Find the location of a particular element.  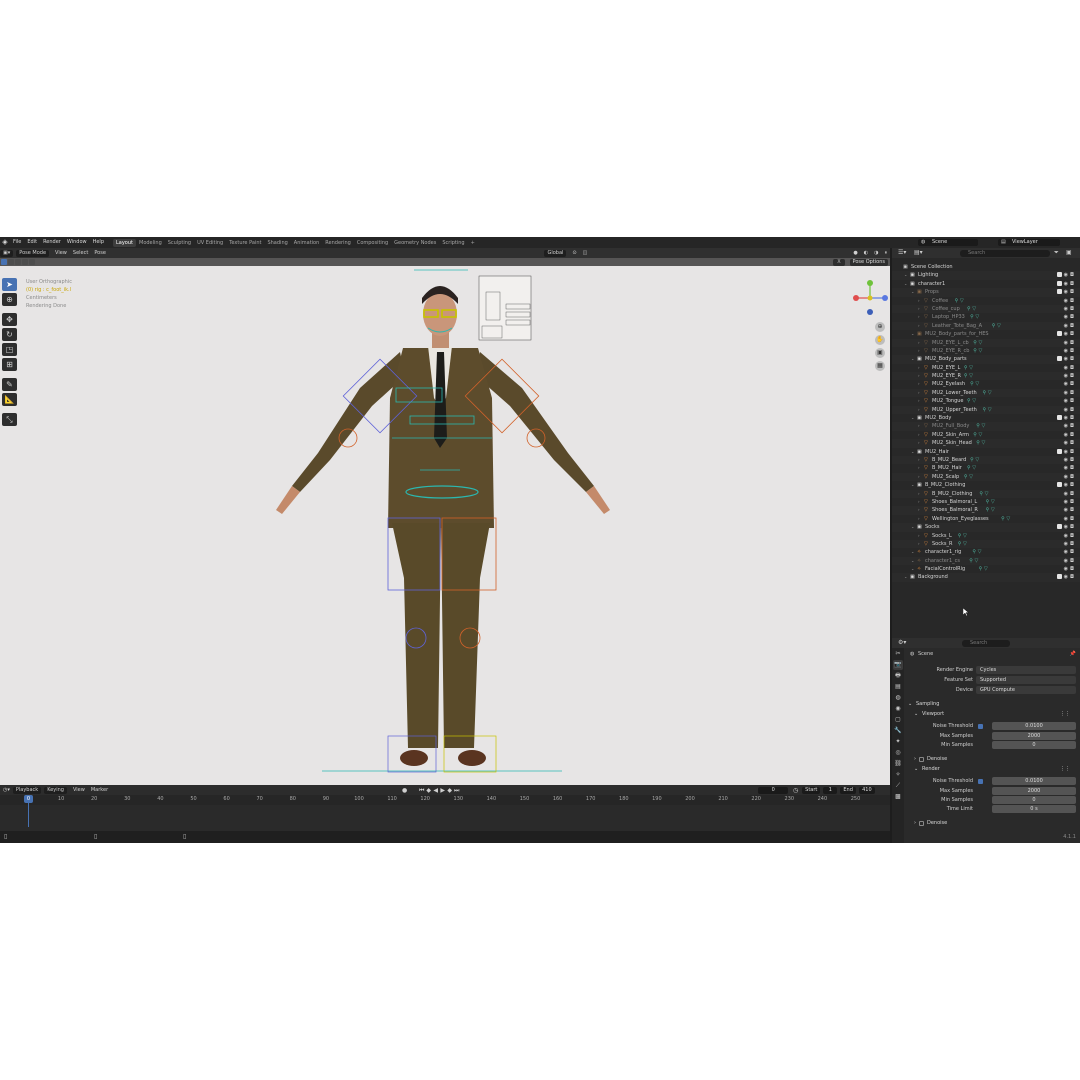

outliner-row: › ▽ Laptop_HP33 ⚲ ▽ ◉◘ is located at coordinates (986, 317).